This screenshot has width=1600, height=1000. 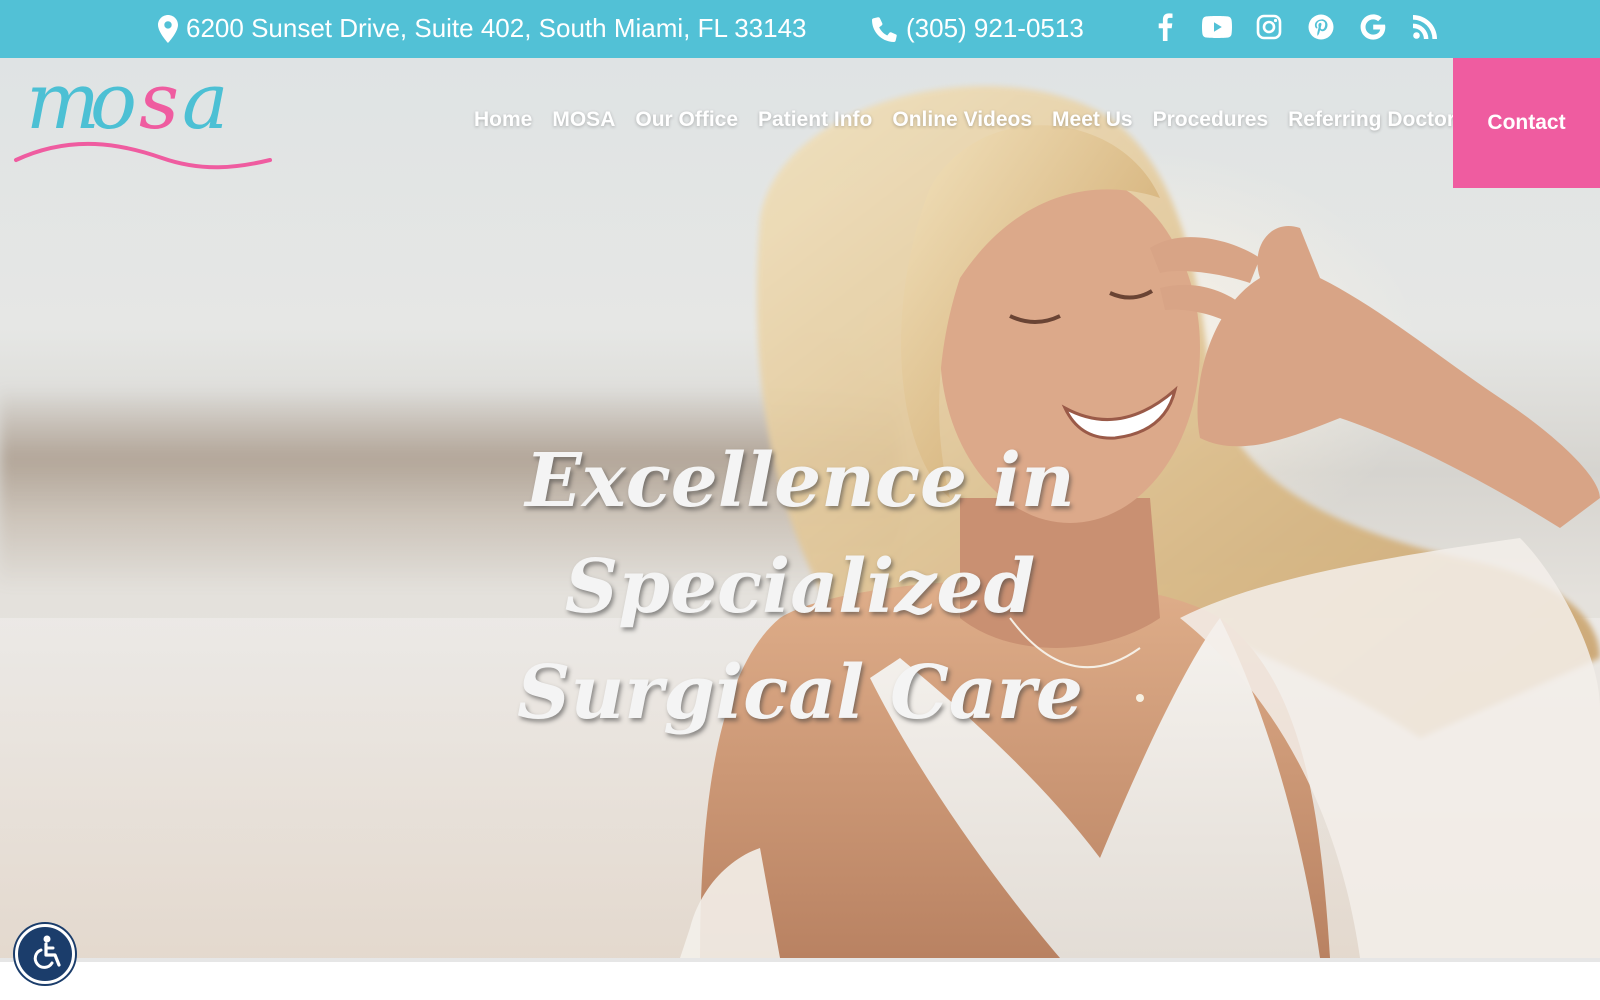 What do you see at coordinates (113, 105) in the screenshot?
I see `svg-text: o` at bounding box center [113, 105].